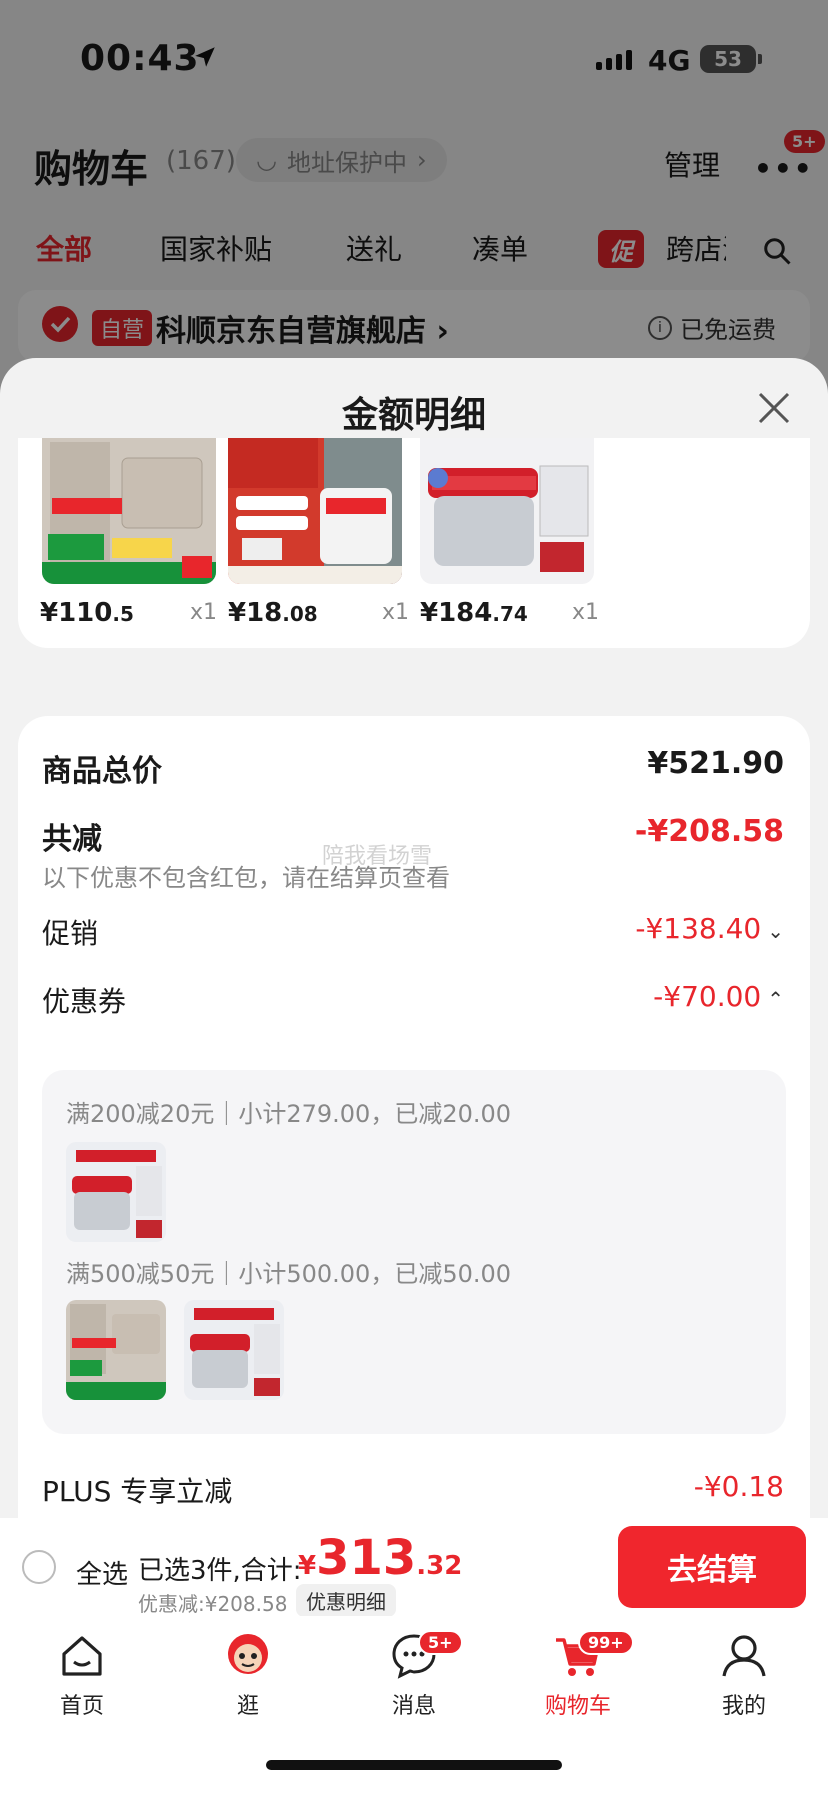 This screenshot has height=1796, width=828. I want to click on plus-discount-value: -¥0.18, so click(738, 1486).